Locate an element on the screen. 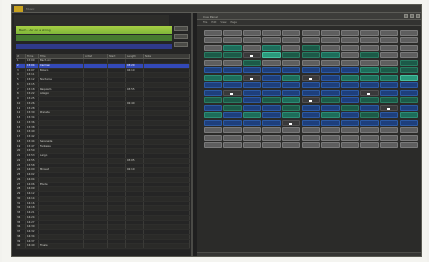  next-item-bar is located at coordinates (94, 38).